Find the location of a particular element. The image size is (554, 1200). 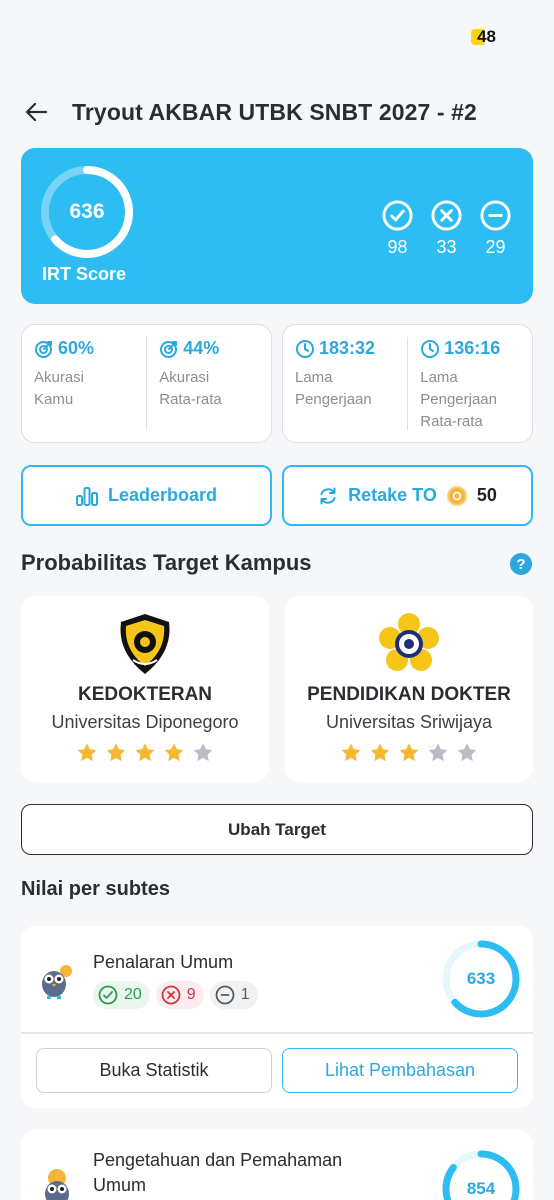

accuracy-average: 44% Akurasi Rata-rata is located at coordinates (209, 383).